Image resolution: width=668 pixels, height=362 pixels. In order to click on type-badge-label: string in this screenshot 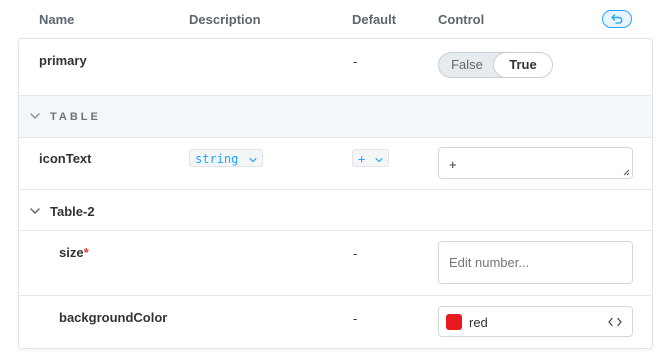, I will do `click(217, 159)`.